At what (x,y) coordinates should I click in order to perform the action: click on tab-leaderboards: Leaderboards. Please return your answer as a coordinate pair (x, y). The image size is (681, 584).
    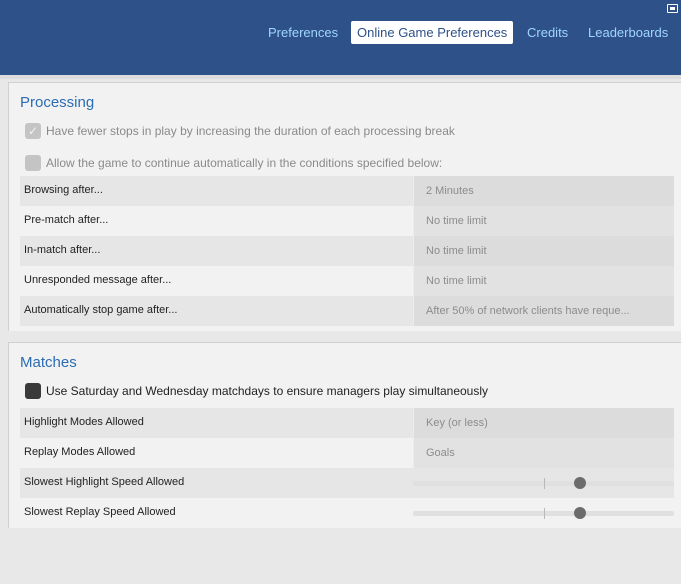
    Looking at the image, I should click on (628, 32).